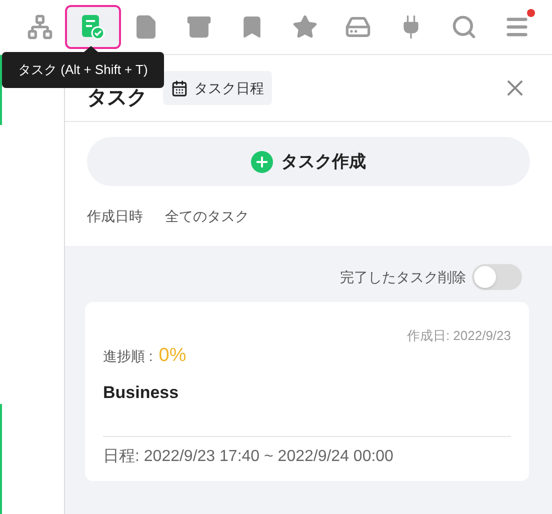  Describe the element at coordinates (141, 393) in the screenshot. I see `task-title: Business` at that location.